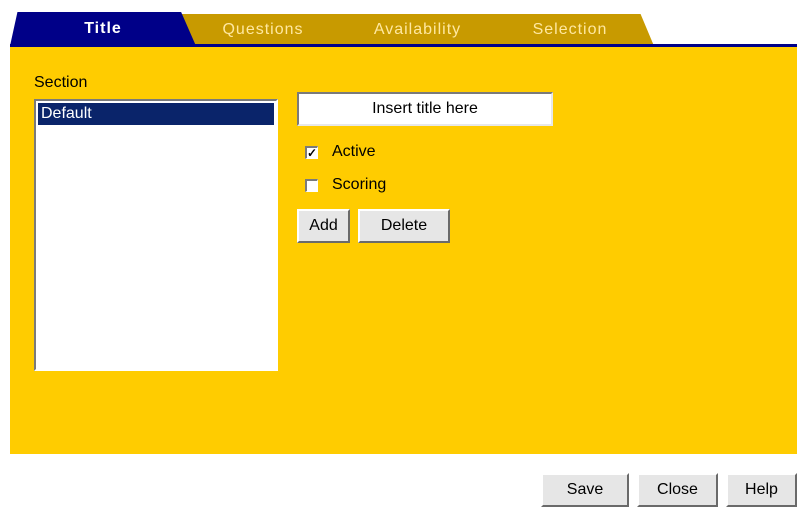 Image resolution: width=797 pixels, height=507 pixels. Describe the element at coordinates (404, 226) in the screenshot. I see `delete-button: Delete` at that location.